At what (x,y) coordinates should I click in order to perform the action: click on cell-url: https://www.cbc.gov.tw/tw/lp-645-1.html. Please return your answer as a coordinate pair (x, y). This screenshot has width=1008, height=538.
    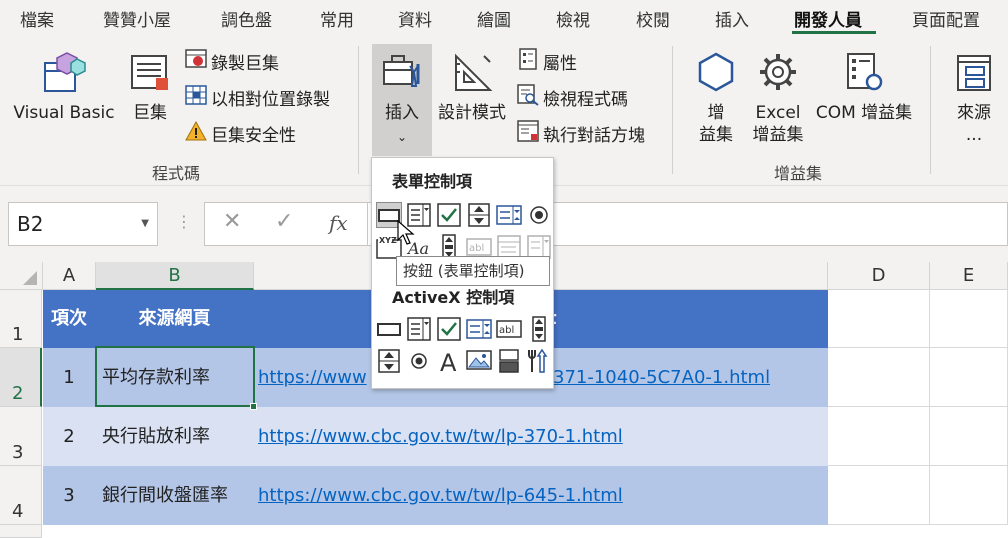
    Looking at the image, I should click on (541, 495).